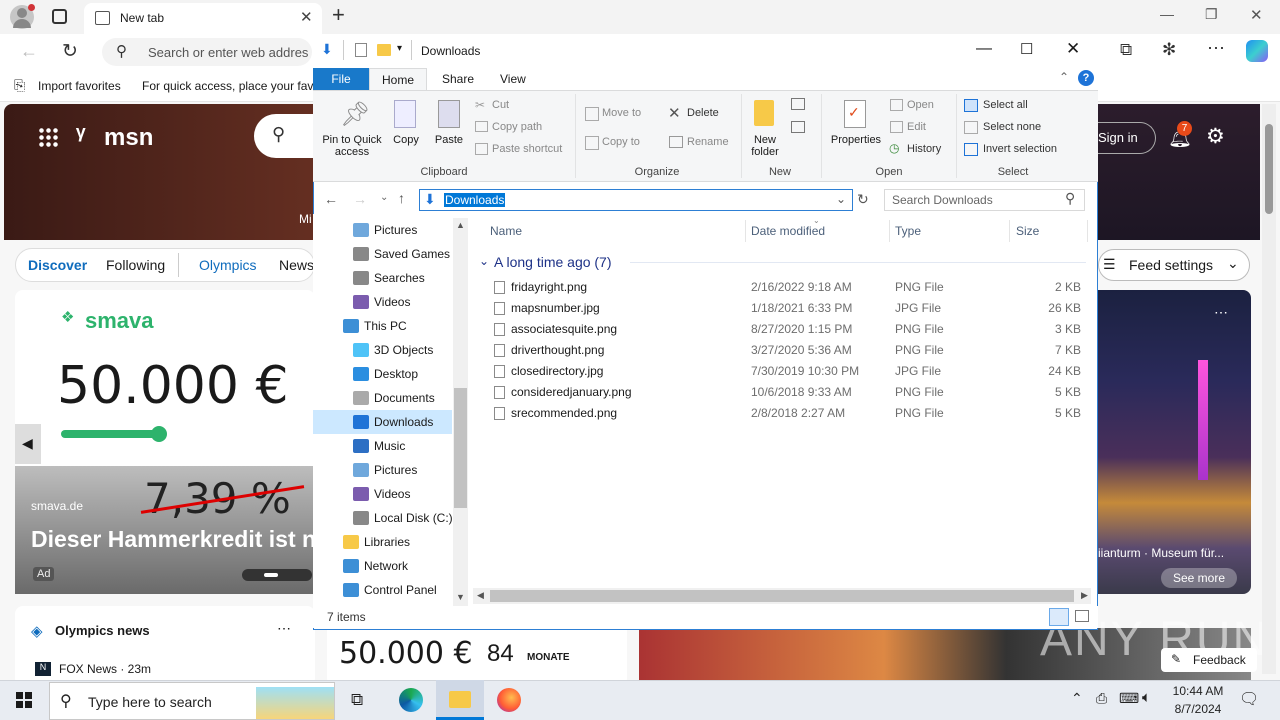 Image resolution: width=1280 pixels, height=720 pixels. I want to click on taskbar-firefox, so click(509, 700).